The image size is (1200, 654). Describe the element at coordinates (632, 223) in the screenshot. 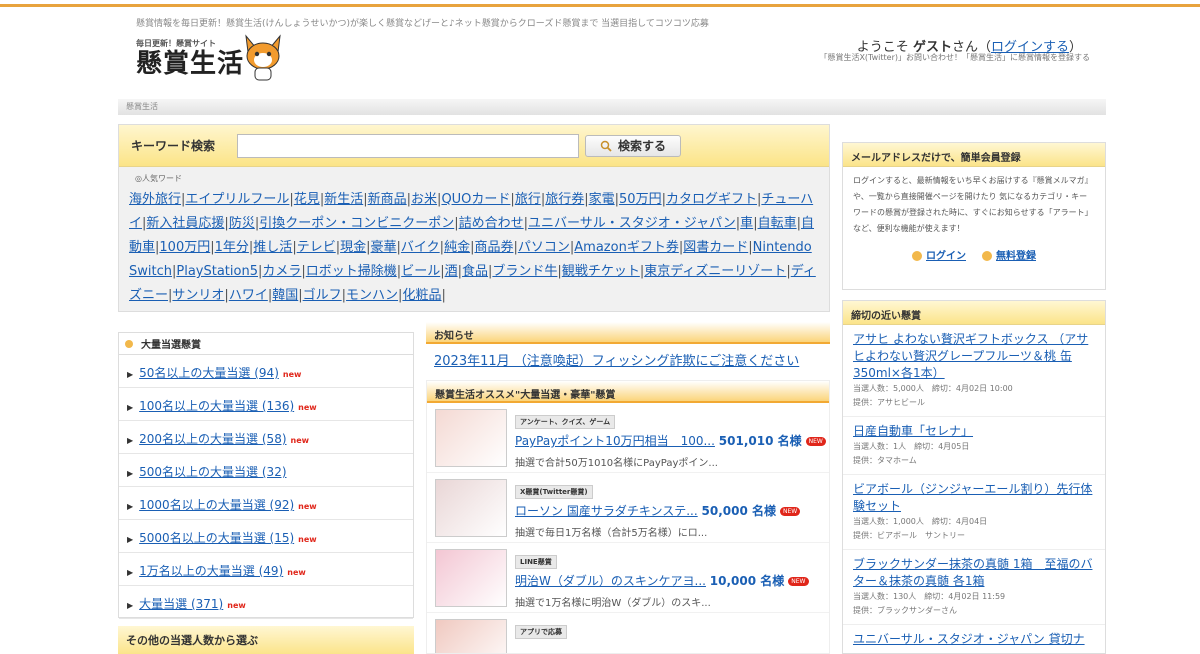

I see `keyword-link: ユニバーサル・スタジオ・ジャパン` at that location.